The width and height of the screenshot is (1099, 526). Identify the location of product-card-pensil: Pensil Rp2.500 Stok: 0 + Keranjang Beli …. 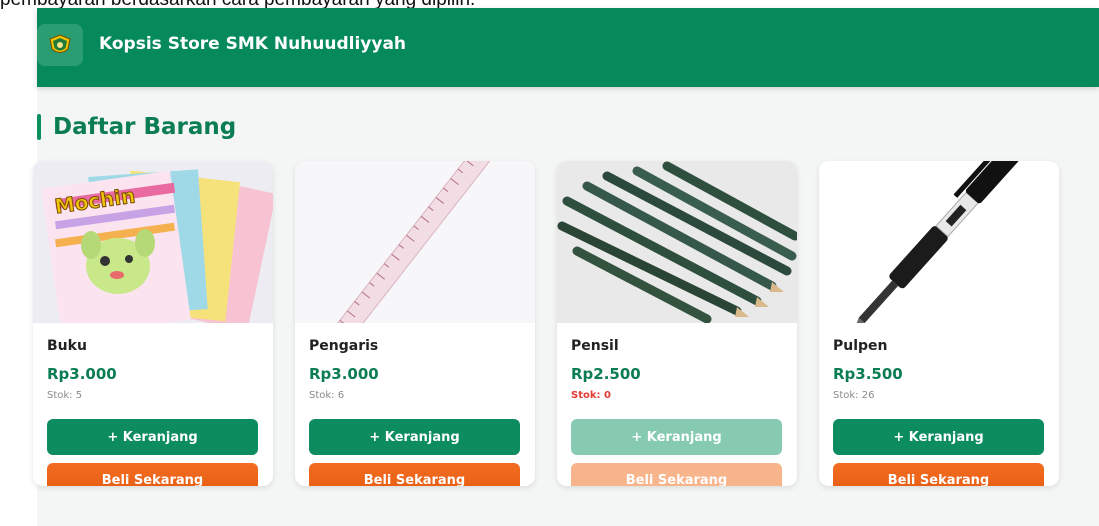
(677, 323).